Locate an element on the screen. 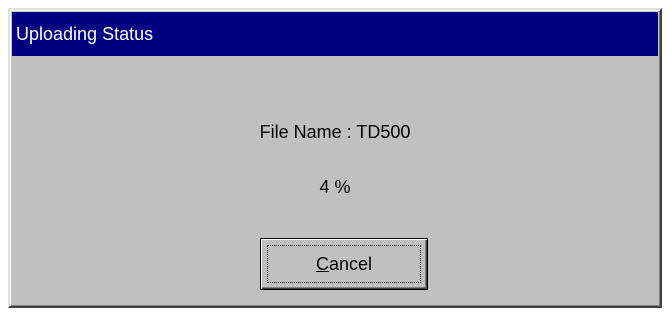 The height and width of the screenshot is (316, 670). cancel-button: Cancel is located at coordinates (344, 264).